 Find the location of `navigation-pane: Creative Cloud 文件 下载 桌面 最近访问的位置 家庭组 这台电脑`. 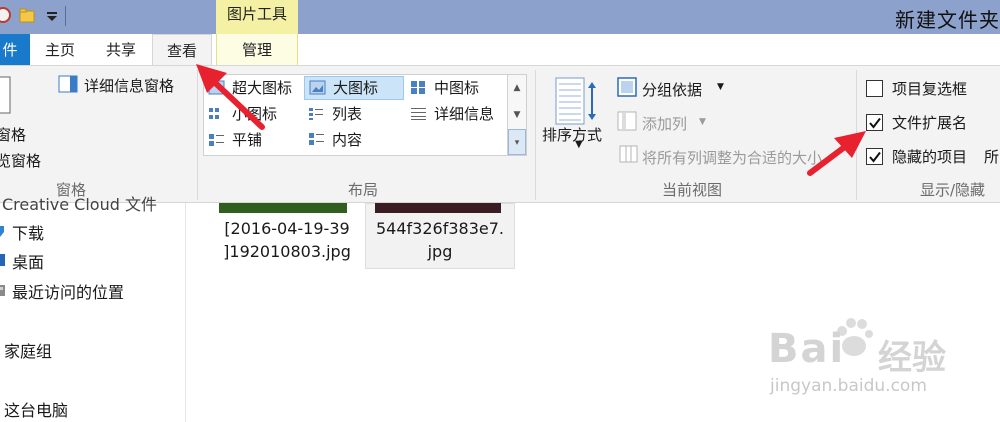

navigation-pane: Creative Cloud 文件 下载 桌面 最近访问的位置 家庭组 这台电脑 is located at coordinates (93, 308).